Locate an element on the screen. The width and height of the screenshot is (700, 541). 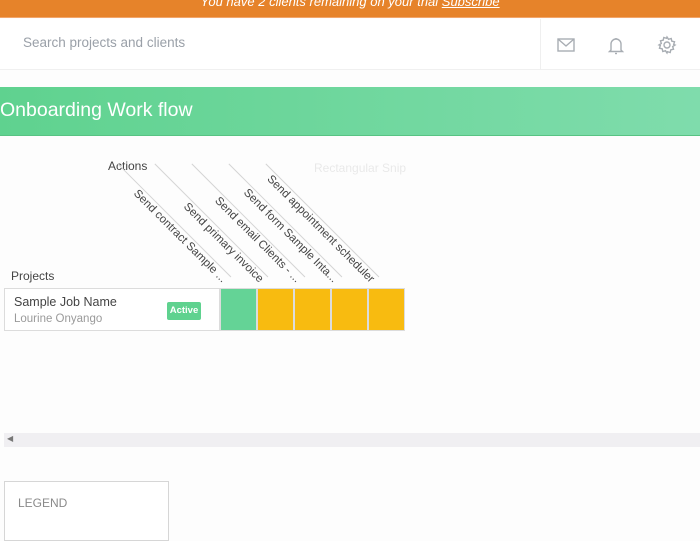
scroll-left-arrow-icon: ◀ is located at coordinates (10, 438).